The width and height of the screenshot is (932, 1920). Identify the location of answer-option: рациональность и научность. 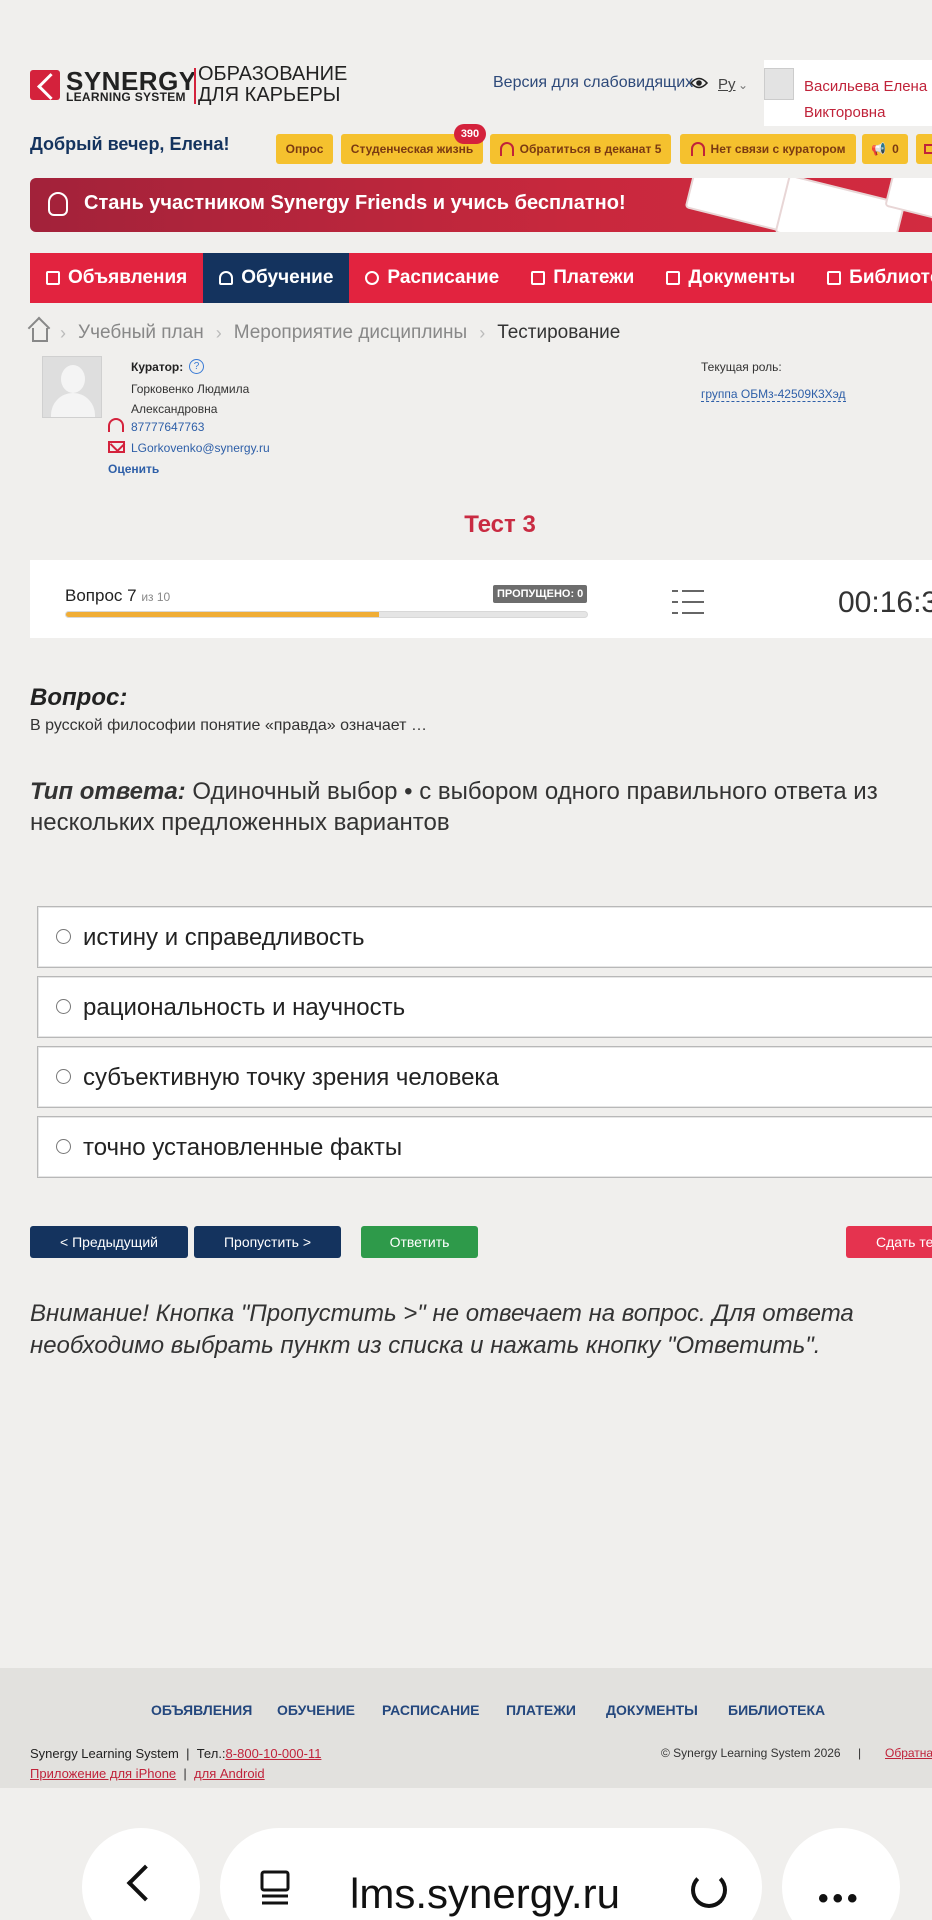
(484, 1007).